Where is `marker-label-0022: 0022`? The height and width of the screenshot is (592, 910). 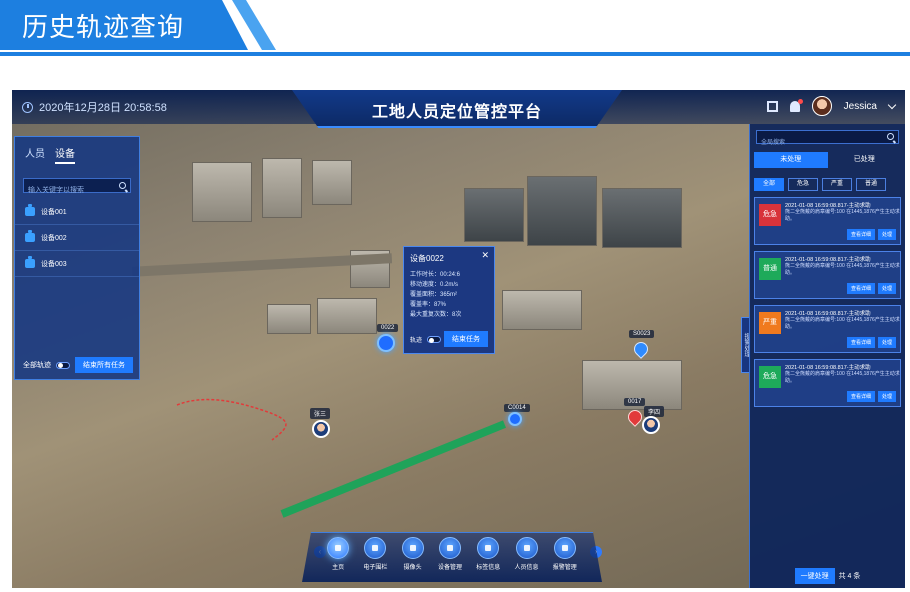
marker-label-0022: 0022 is located at coordinates (388, 328).